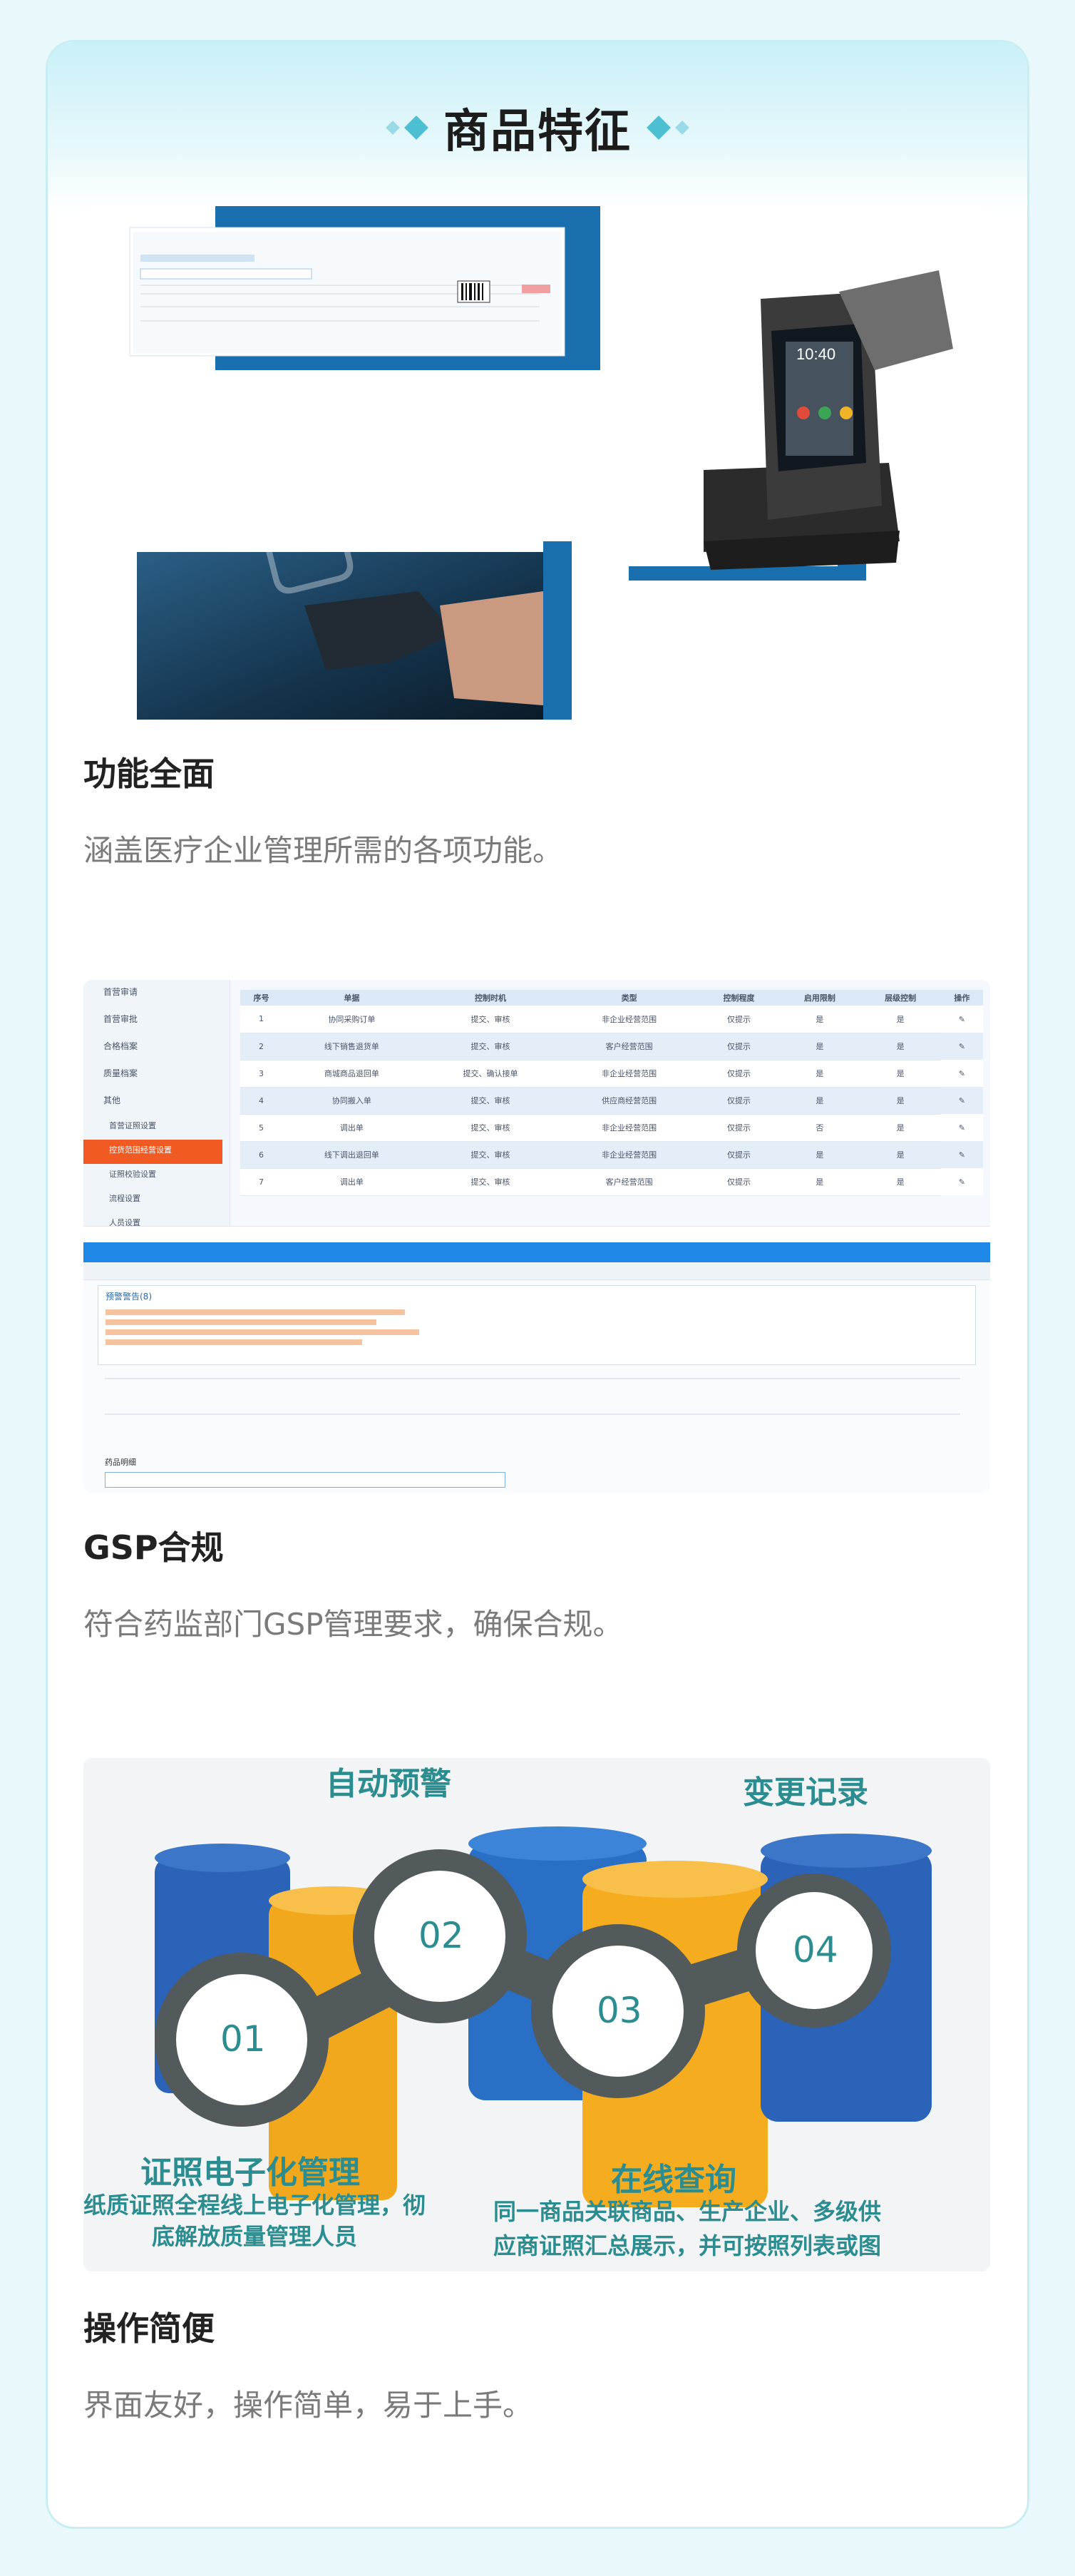 The height and width of the screenshot is (2576, 1075). Describe the element at coordinates (261, 1155) in the screenshot. I see `table-cell: 6` at that location.